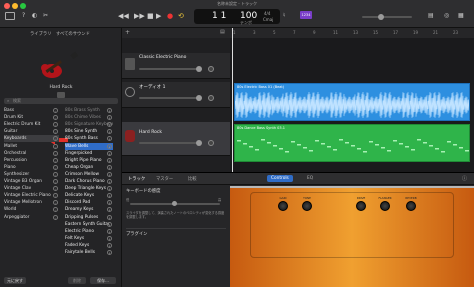 This screenshot has width=474, height=287. I want to click on patch-item: Felt Keys ↓, so click(89, 238).